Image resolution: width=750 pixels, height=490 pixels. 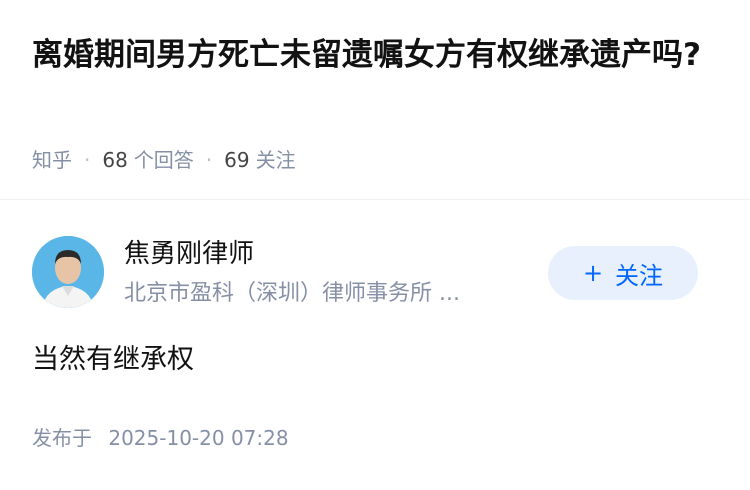 What do you see at coordinates (189, 254) in the screenshot?
I see `author-name: 焦勇刚律师` at bounding box center [189, 254].